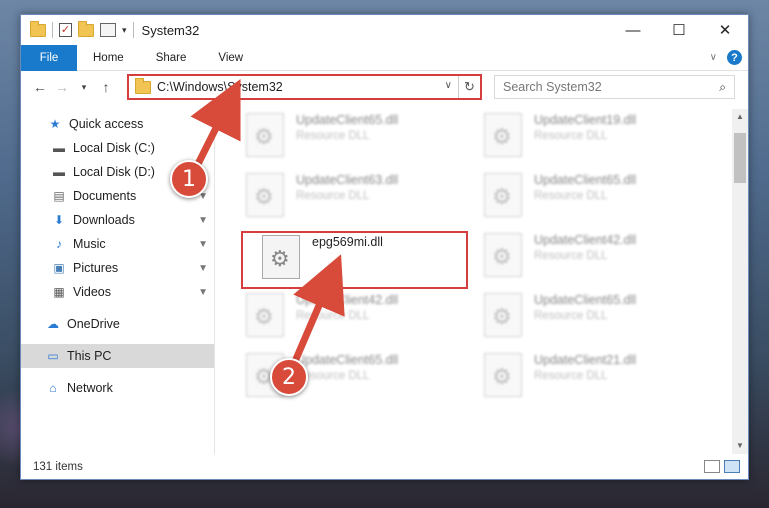 Image resolution: width=769 pixels, height=508 pixels. I want to click on computer-icon: ▭, so click(53, 356).